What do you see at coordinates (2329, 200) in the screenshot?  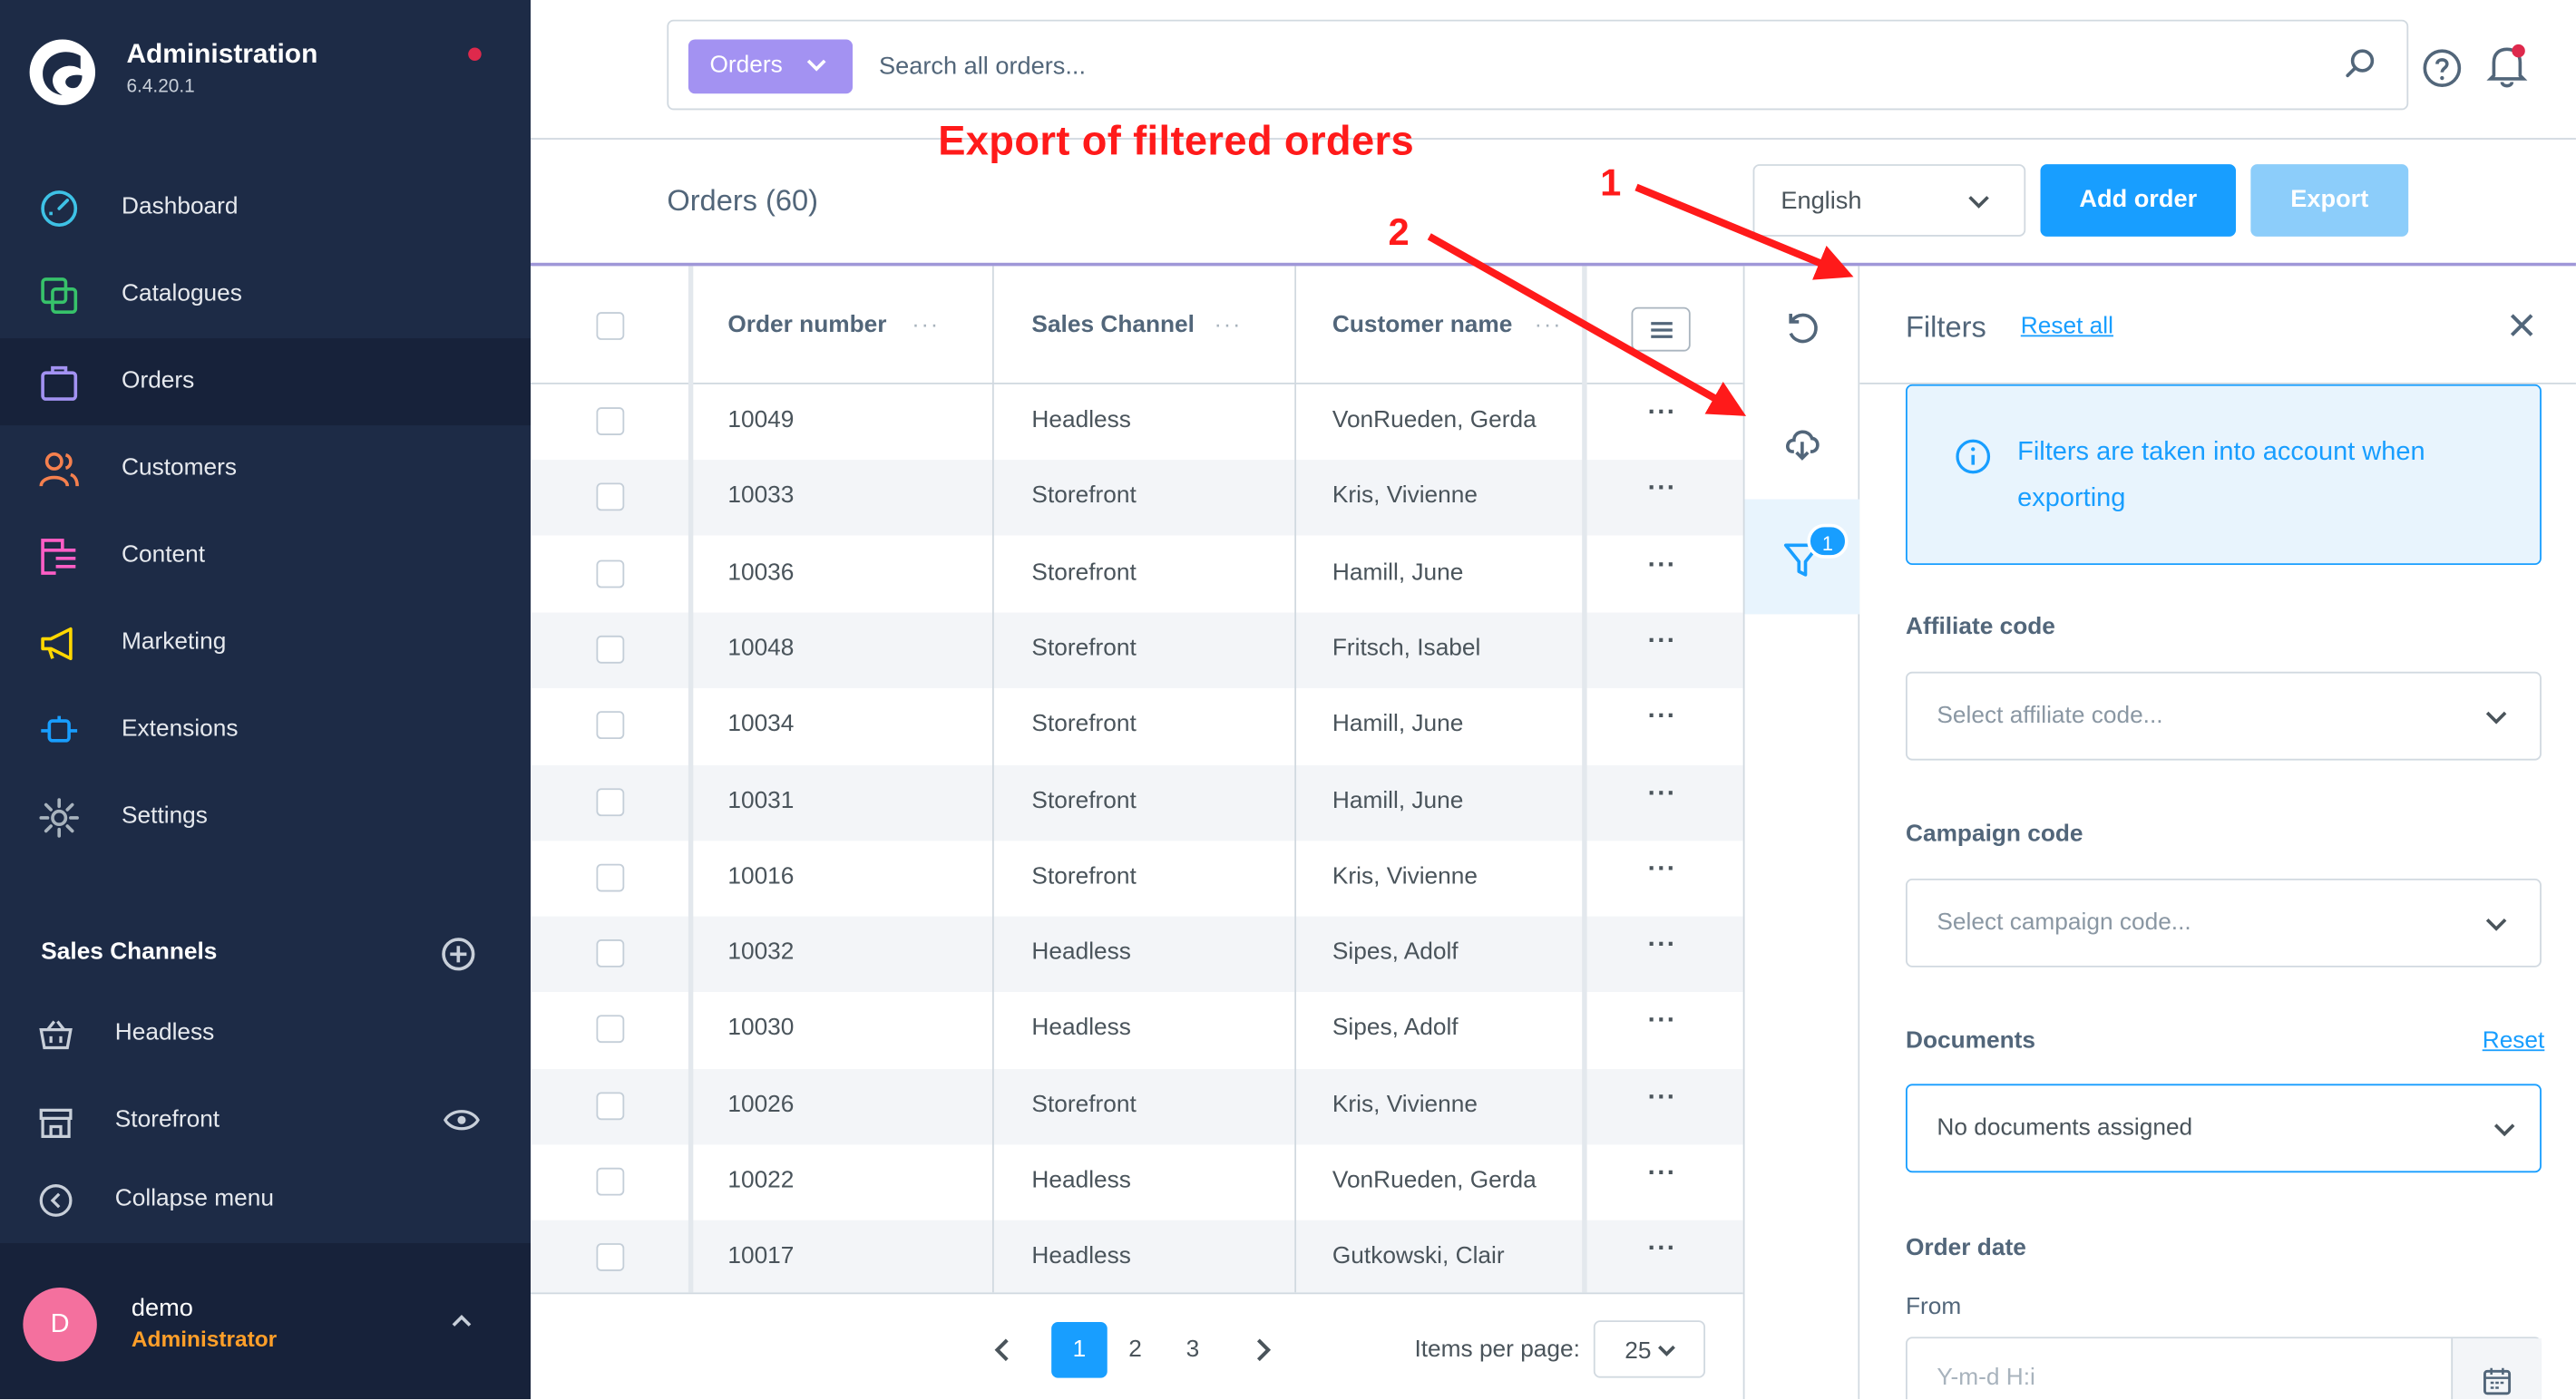 I see `export-button: Export` at bounding box center [2329, 200].